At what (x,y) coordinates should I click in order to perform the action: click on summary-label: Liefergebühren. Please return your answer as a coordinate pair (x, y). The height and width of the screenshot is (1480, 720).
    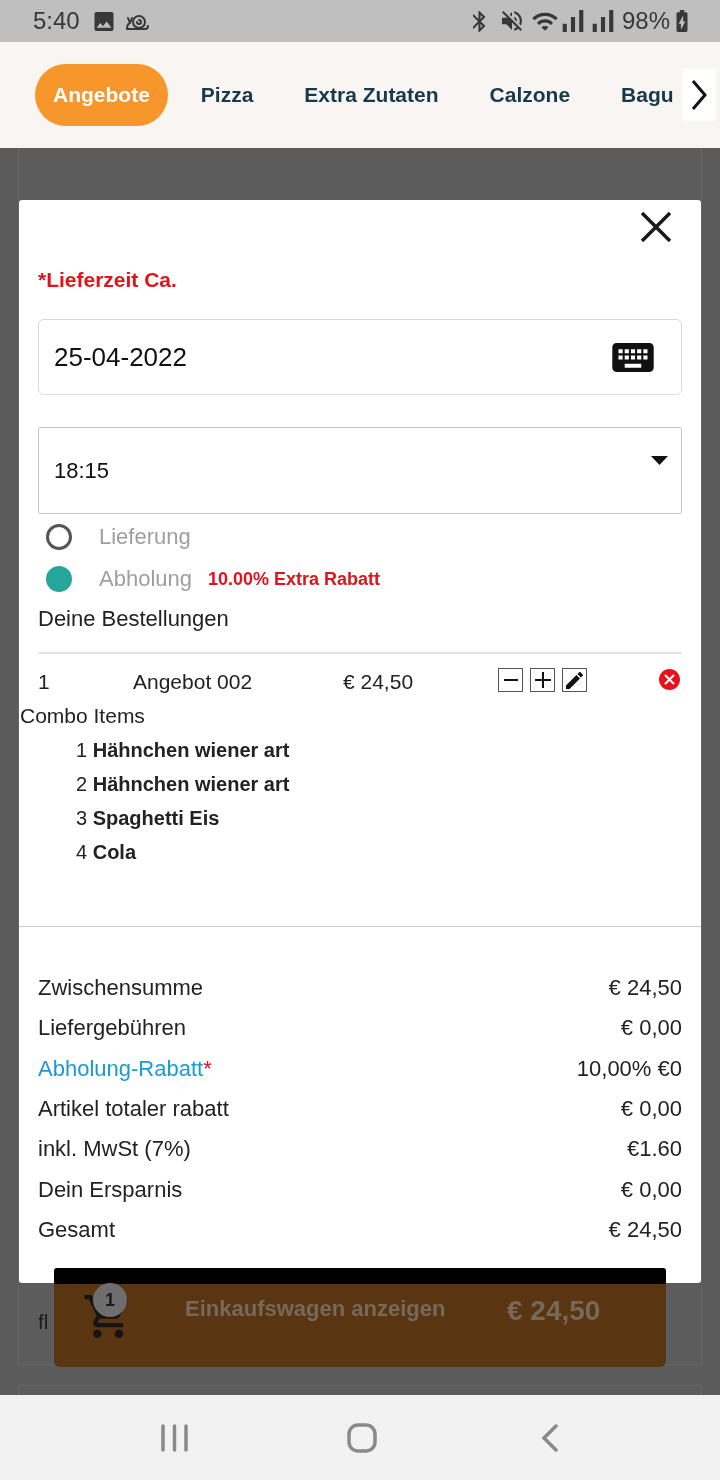
    Looking at the image, I should click on (112, 1028).